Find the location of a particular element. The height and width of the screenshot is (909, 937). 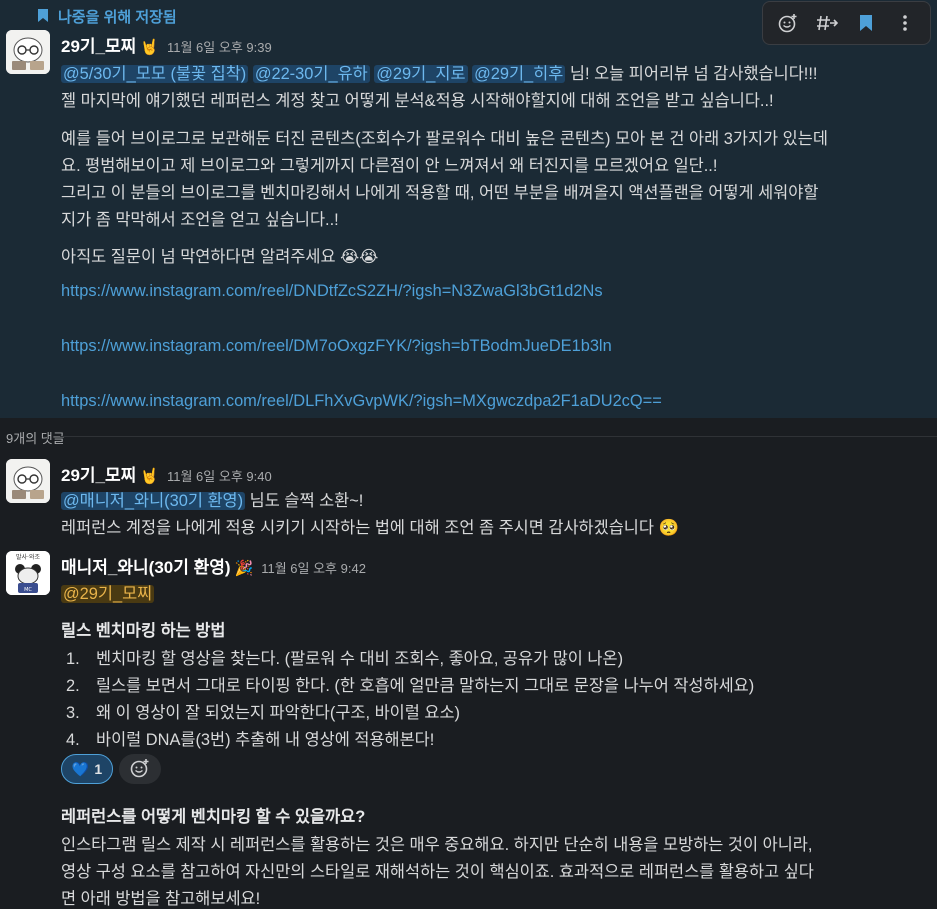

list-number: 1. is located at coordinates (73, 659).